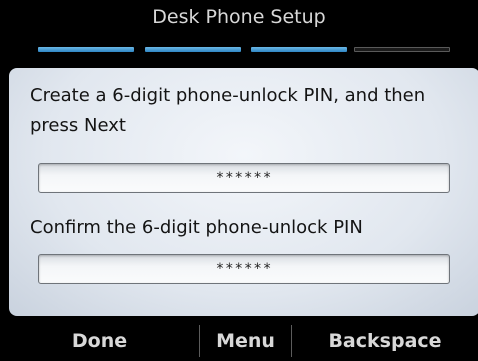  Describe the element at coordinates (244, 269) in the screenshot. I see `confirm-pin-field: ******` at that location.